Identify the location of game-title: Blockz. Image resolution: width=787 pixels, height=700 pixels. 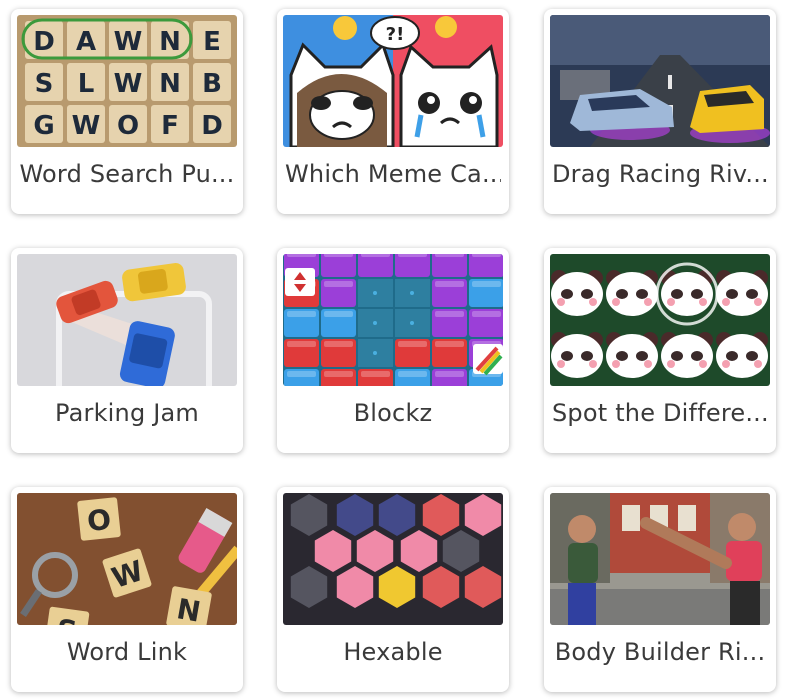
(393, 413).